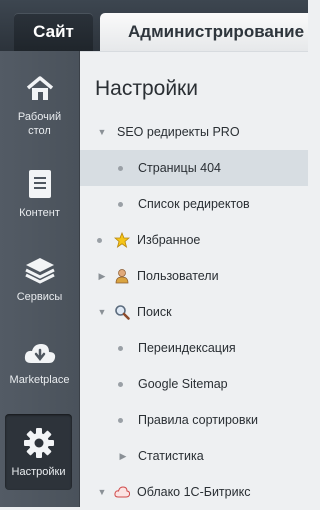 Image resolution: width=320 pixels, height=510 pixels. Describe the element at coordinates (204, 32) in the screenshot. I see `tab-administration: Администрирование` at that location.